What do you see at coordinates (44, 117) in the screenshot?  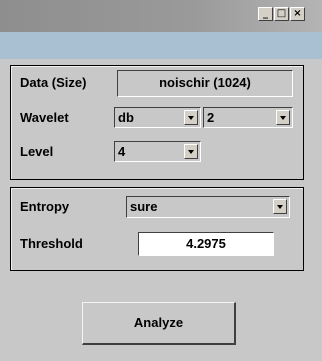 I see `wavelet-label: Wavelet` at bounding box center [44, 117].